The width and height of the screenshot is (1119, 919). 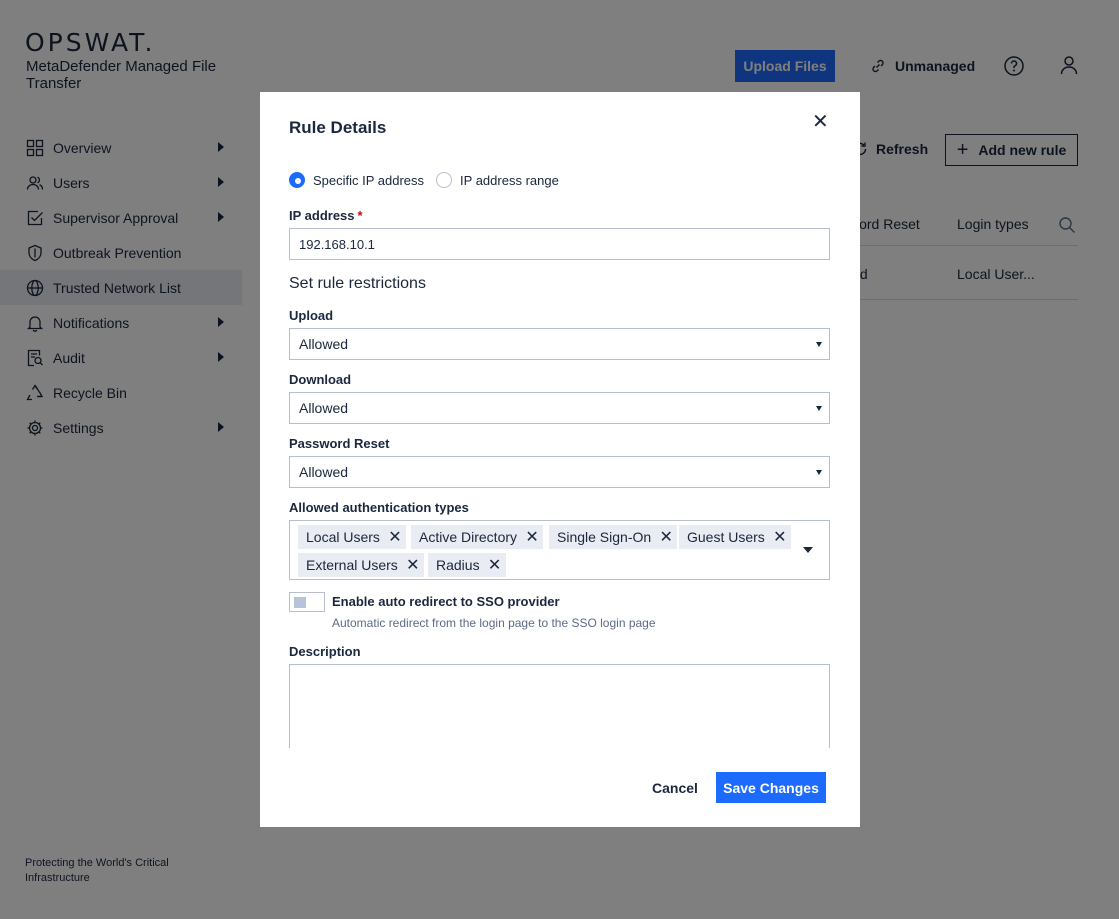 I want to click on rule-restrictions-heading: Set rule restrictions, so click(x=357, y=283).